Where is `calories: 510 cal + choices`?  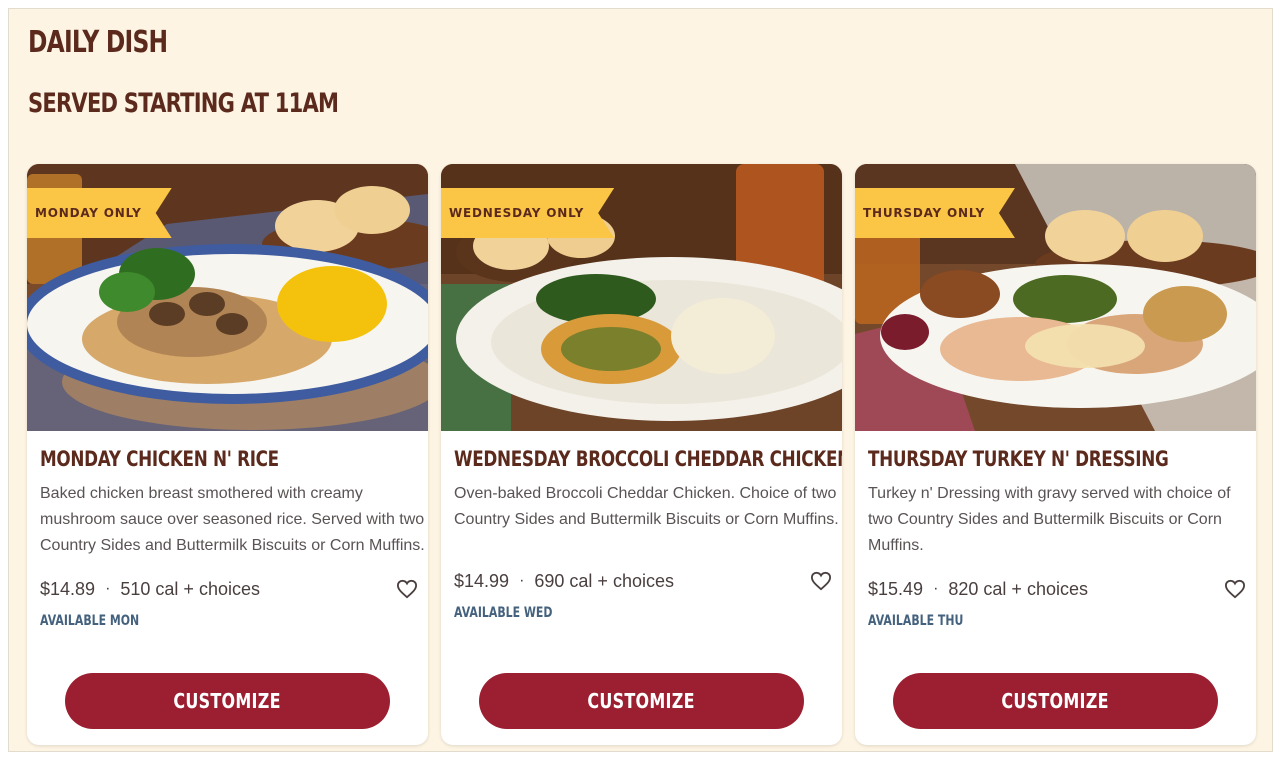
calories: 510 cal + choices is located at coordinates (190, 588).